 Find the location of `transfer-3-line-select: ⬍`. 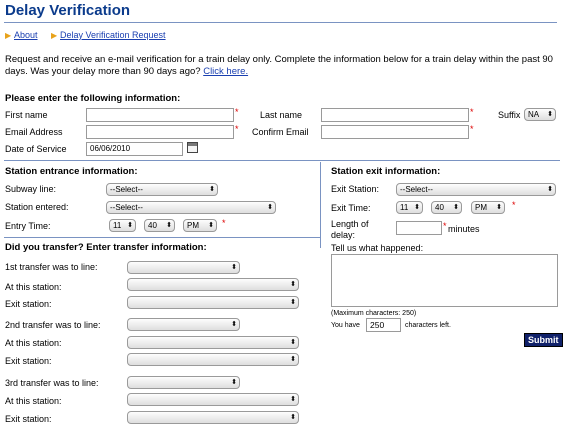

transfer-3-line-select: ⬍ is located at coordinates (183, 382).